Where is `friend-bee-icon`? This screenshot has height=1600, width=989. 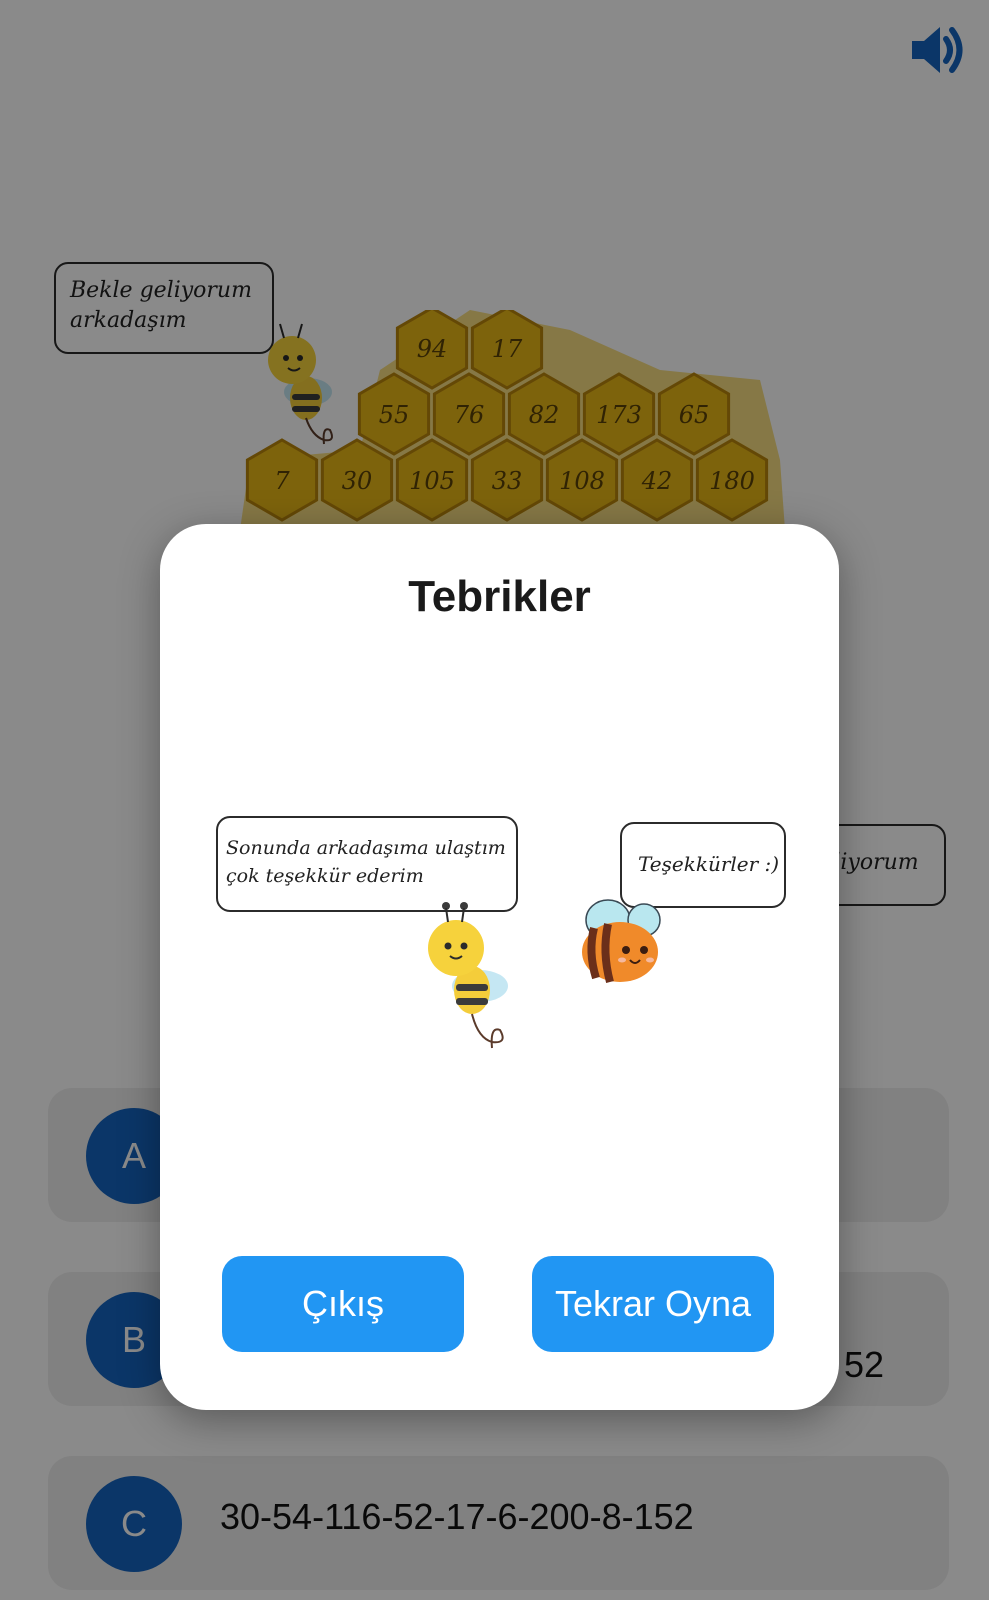
friend-bee-icon is located at coordinates (622, 942).